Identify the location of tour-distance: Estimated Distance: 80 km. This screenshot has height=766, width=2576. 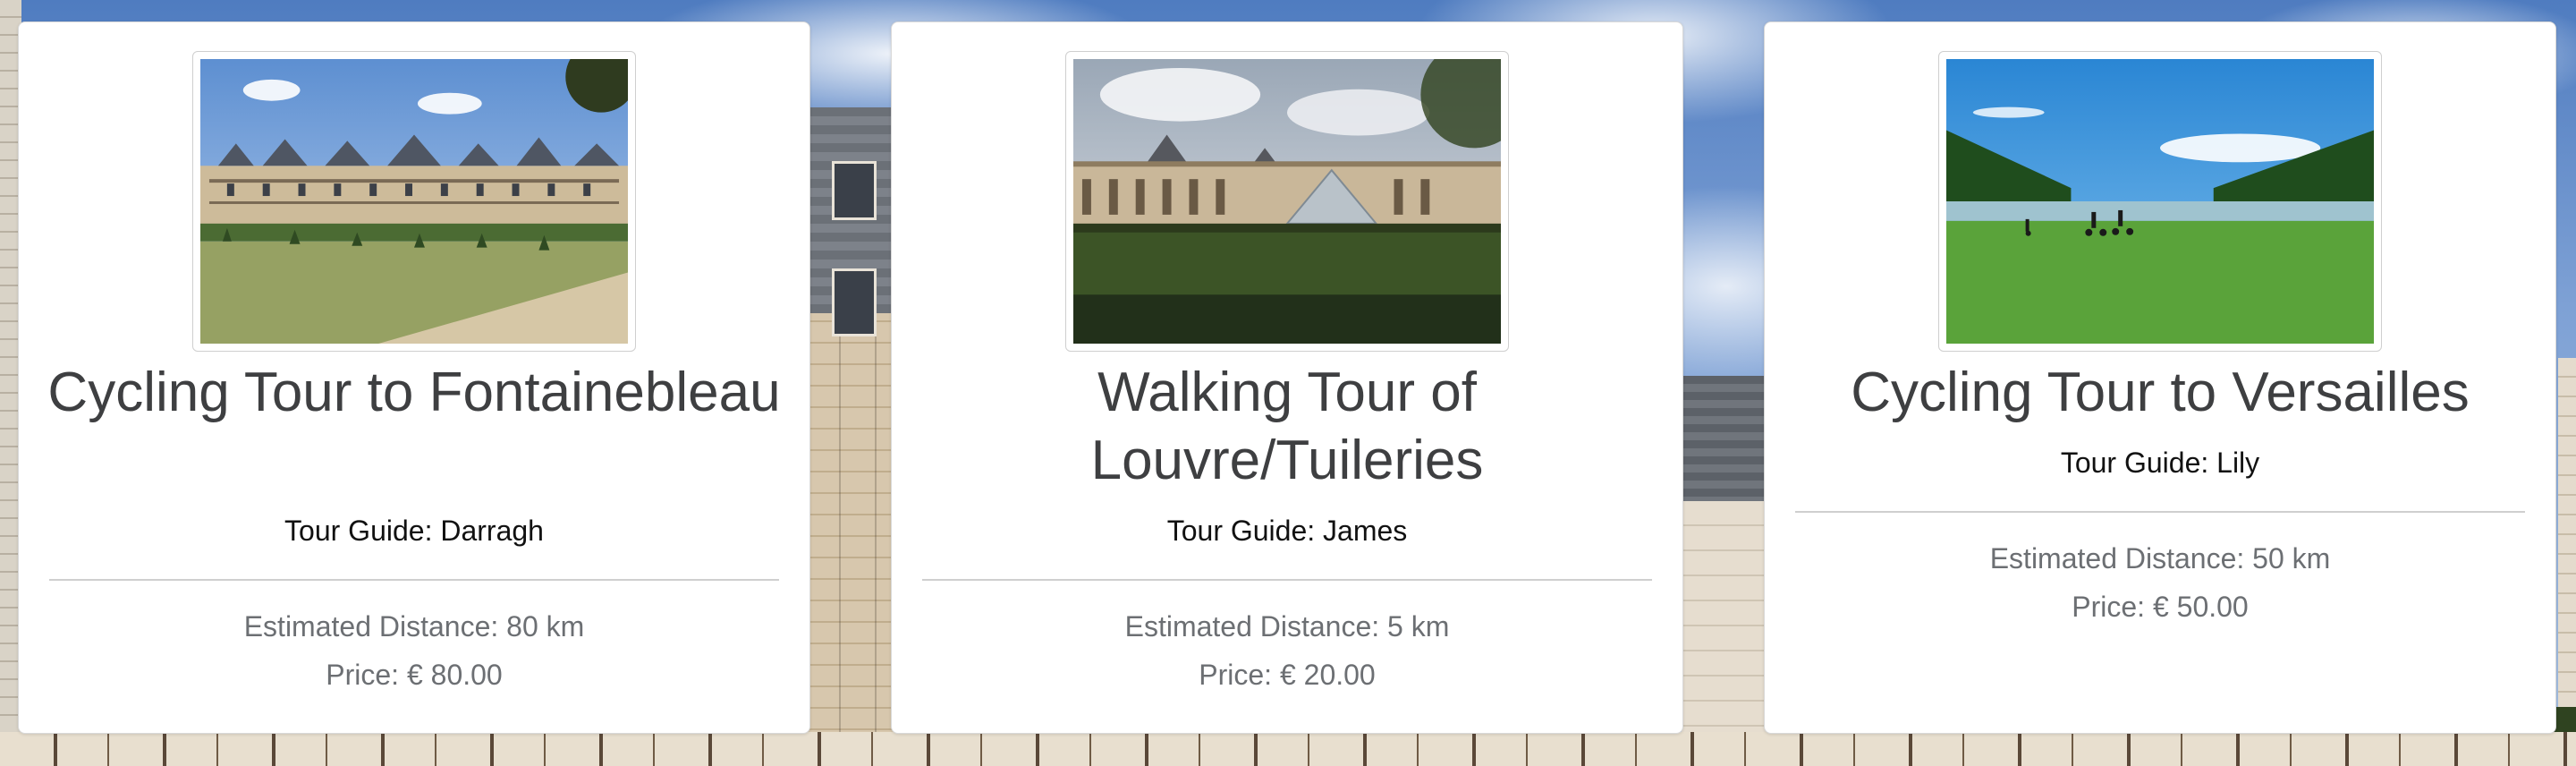
(414, 626).